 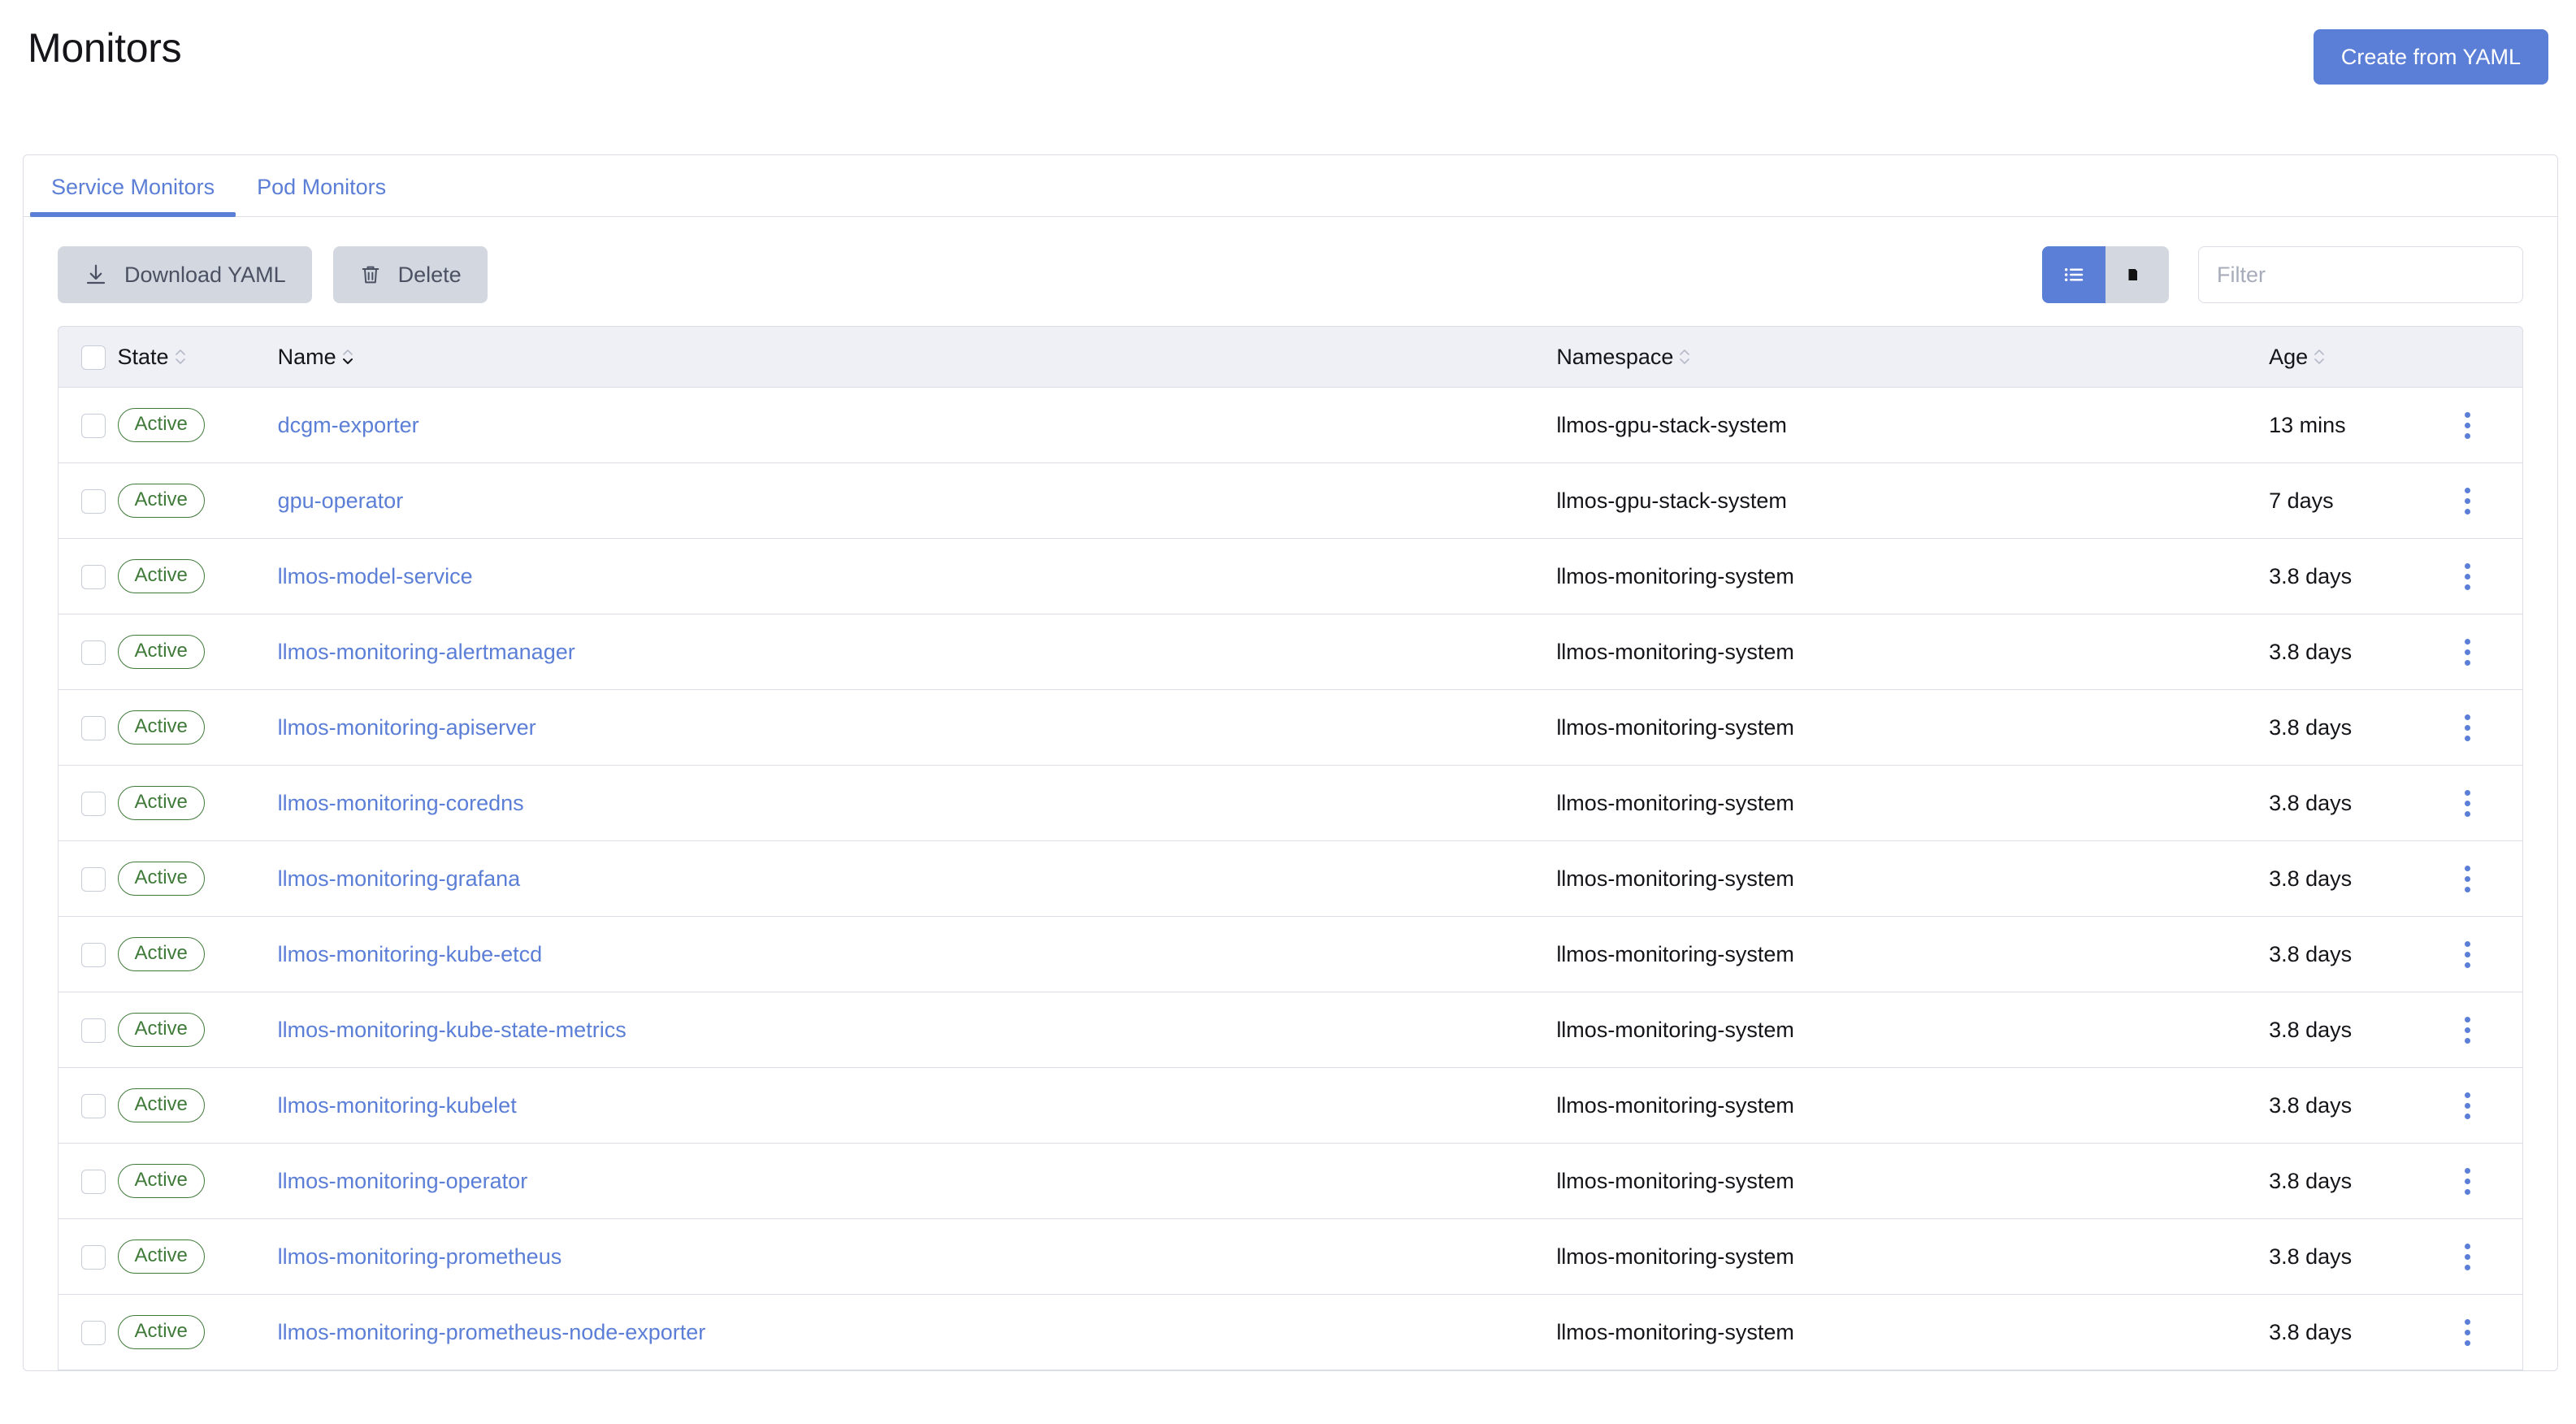 I want to click on filter-input, so click(x=2360, y=274).